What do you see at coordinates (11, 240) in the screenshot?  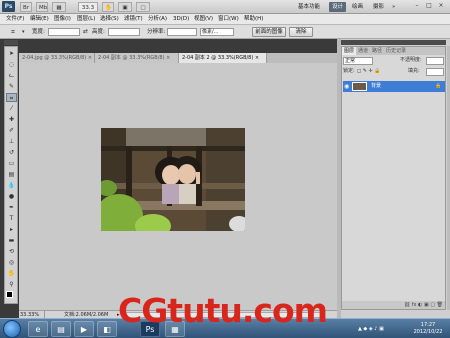 I see `shape-tool-icon: ▬` at bounding box center [11, 240].